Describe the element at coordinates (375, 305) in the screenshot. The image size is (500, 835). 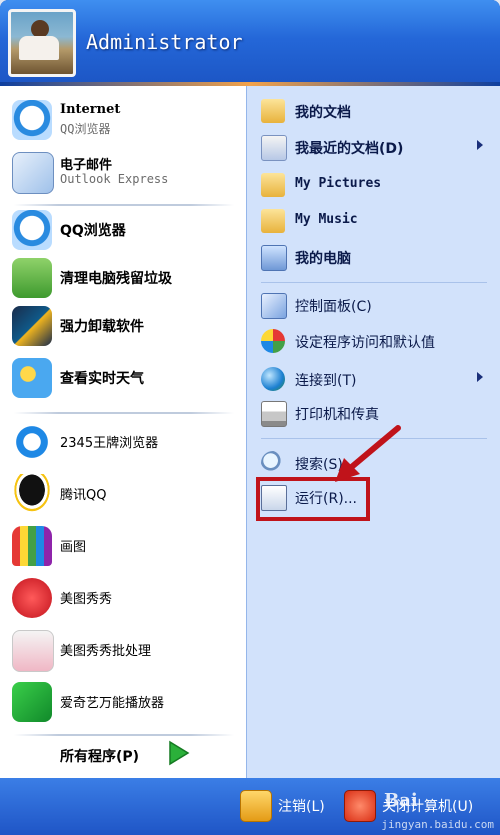
I see `places-item-control-panel: 控制面板(C)` at that location.